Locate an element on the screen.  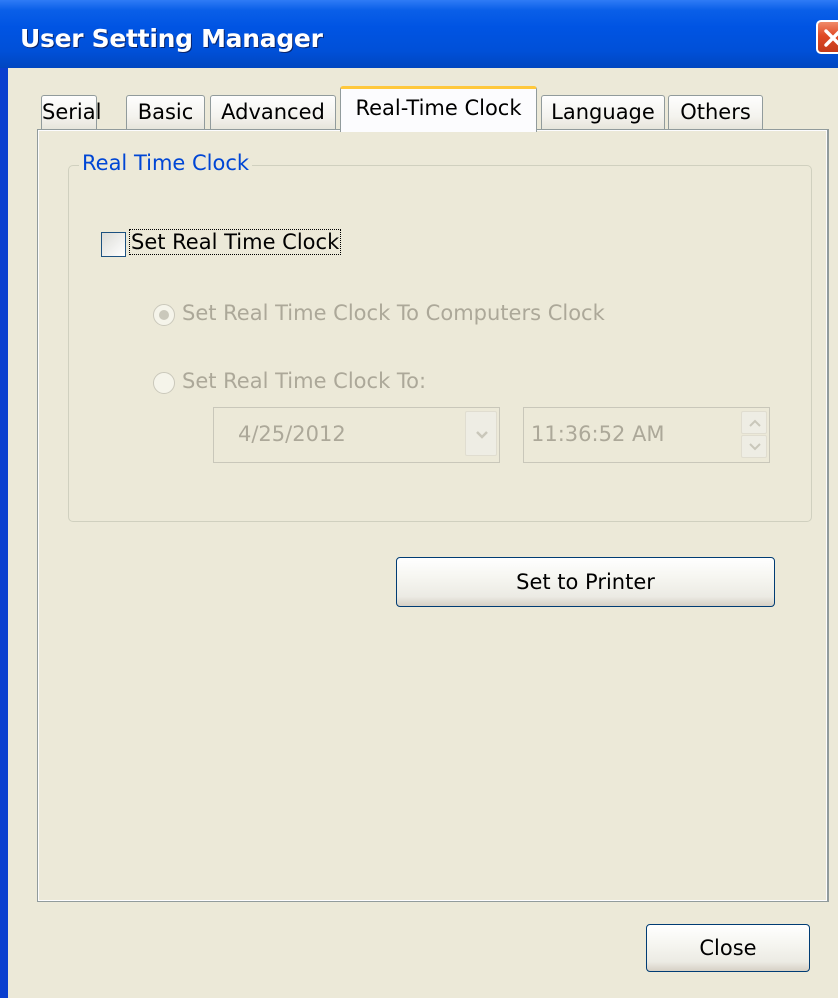
set-to-printer-button: Set to Printer is located at coordinates (585, 582).